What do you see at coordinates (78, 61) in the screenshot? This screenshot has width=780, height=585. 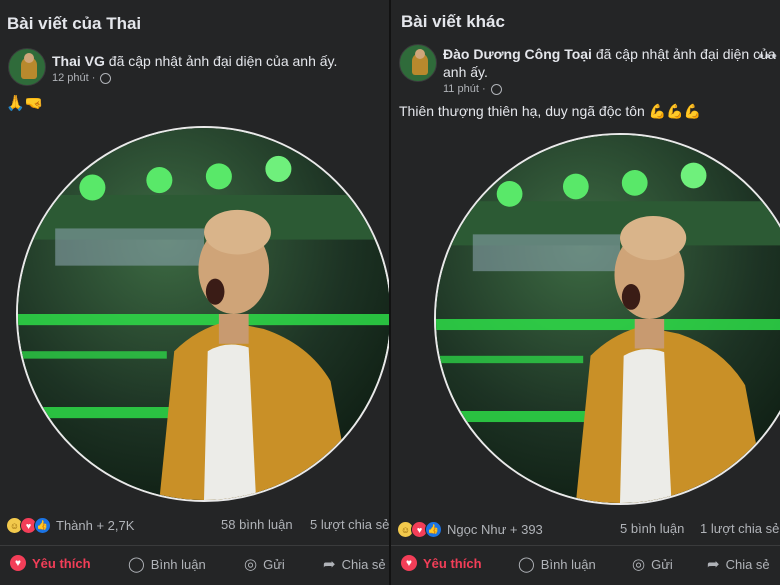 I see `author-name: Thai VG` at bounding box center [78, 61].